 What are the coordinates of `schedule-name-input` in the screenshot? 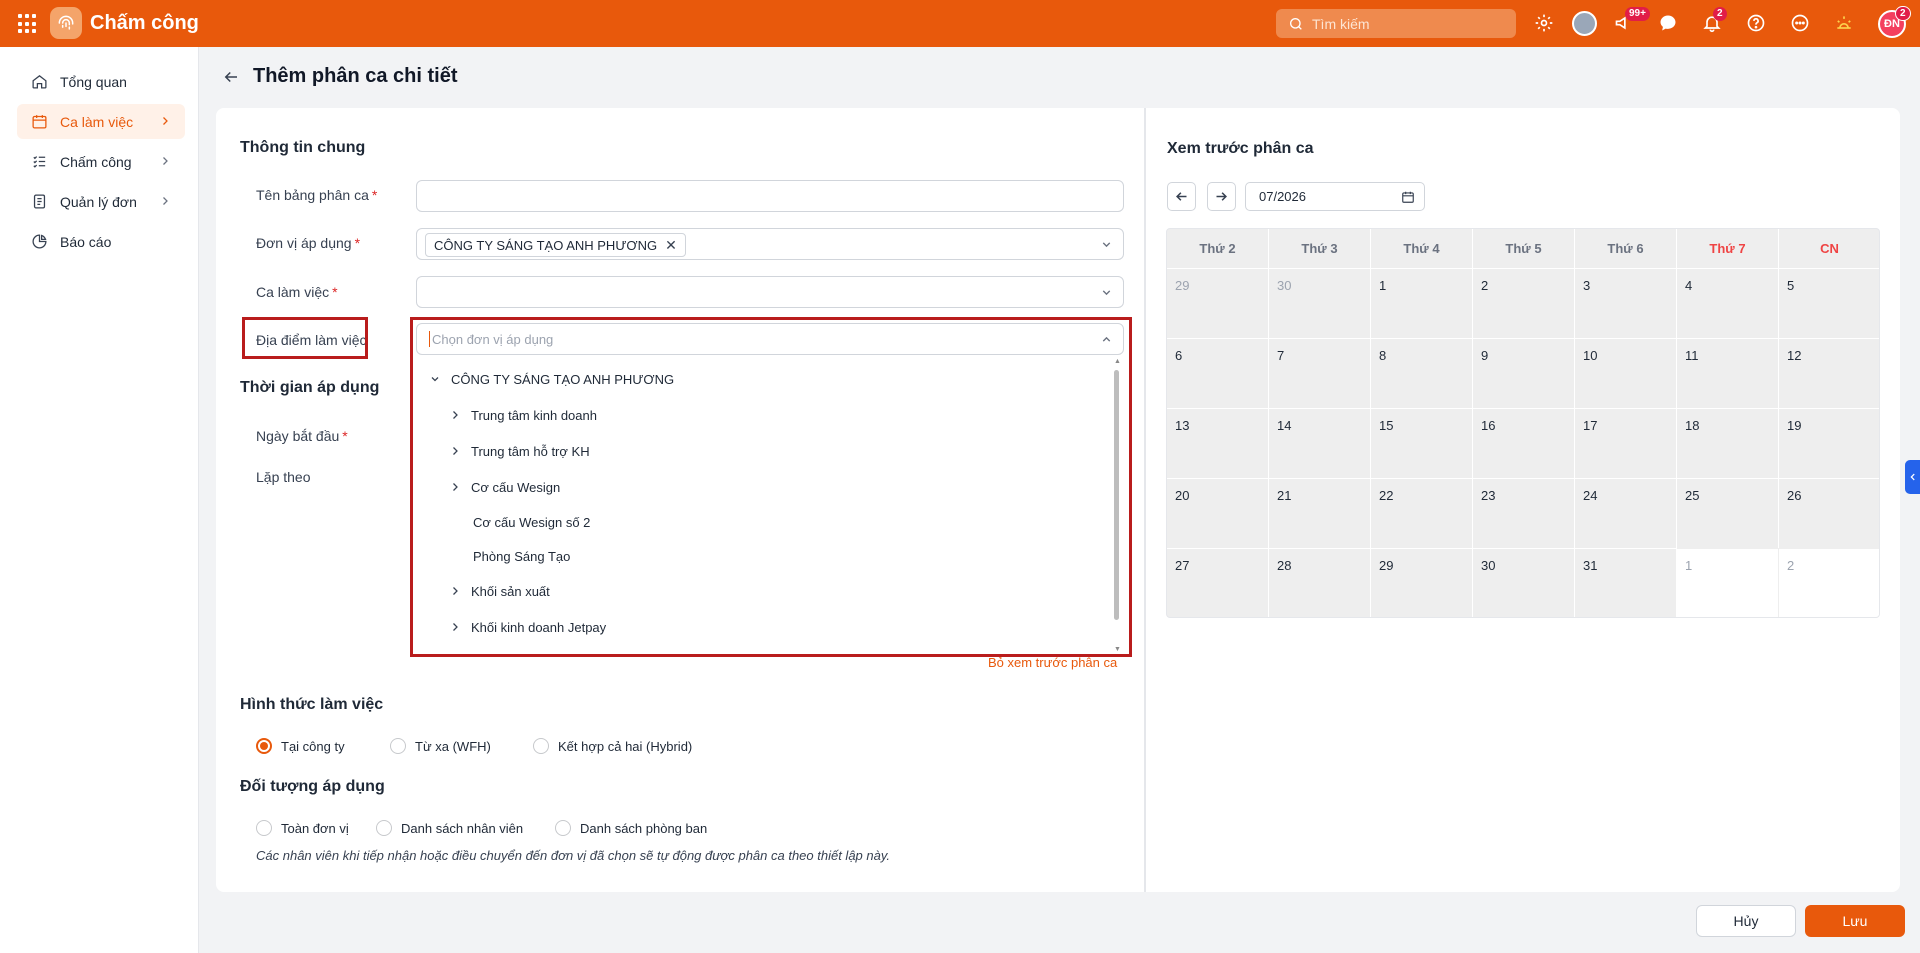 It's located at (770, 196).